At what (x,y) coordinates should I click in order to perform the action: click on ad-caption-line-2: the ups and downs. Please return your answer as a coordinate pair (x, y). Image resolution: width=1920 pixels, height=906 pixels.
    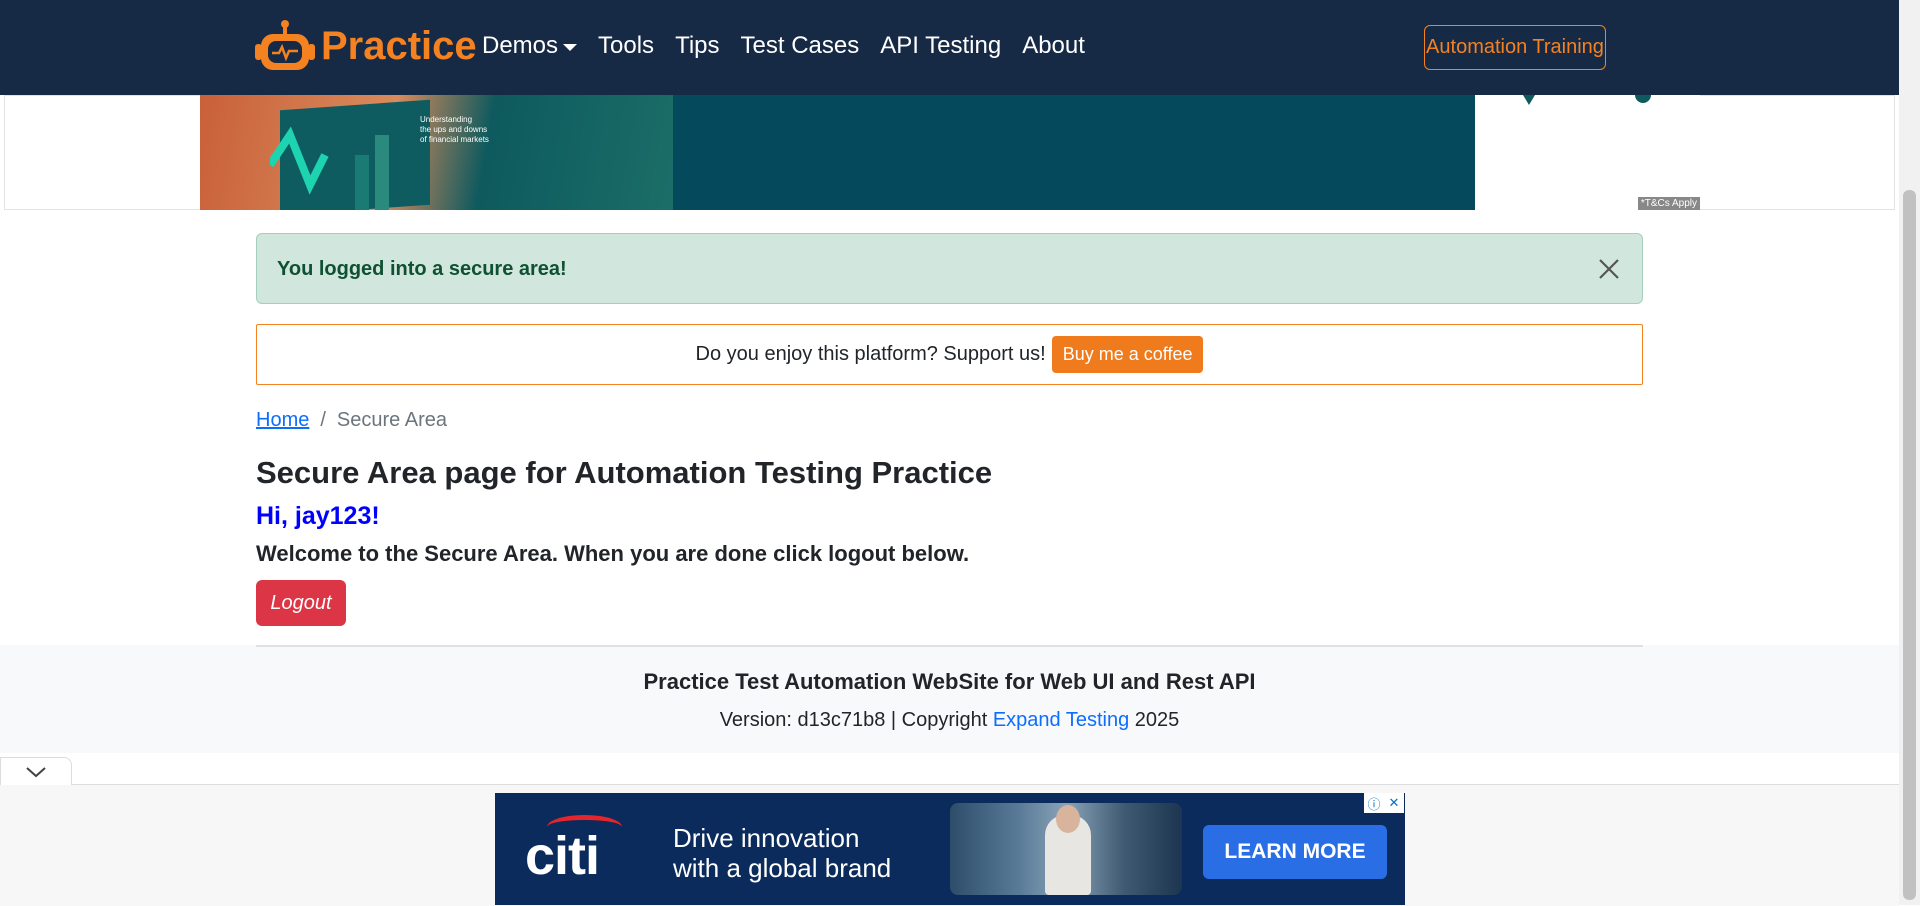
    Looking at the image, I should click on (454, 129).